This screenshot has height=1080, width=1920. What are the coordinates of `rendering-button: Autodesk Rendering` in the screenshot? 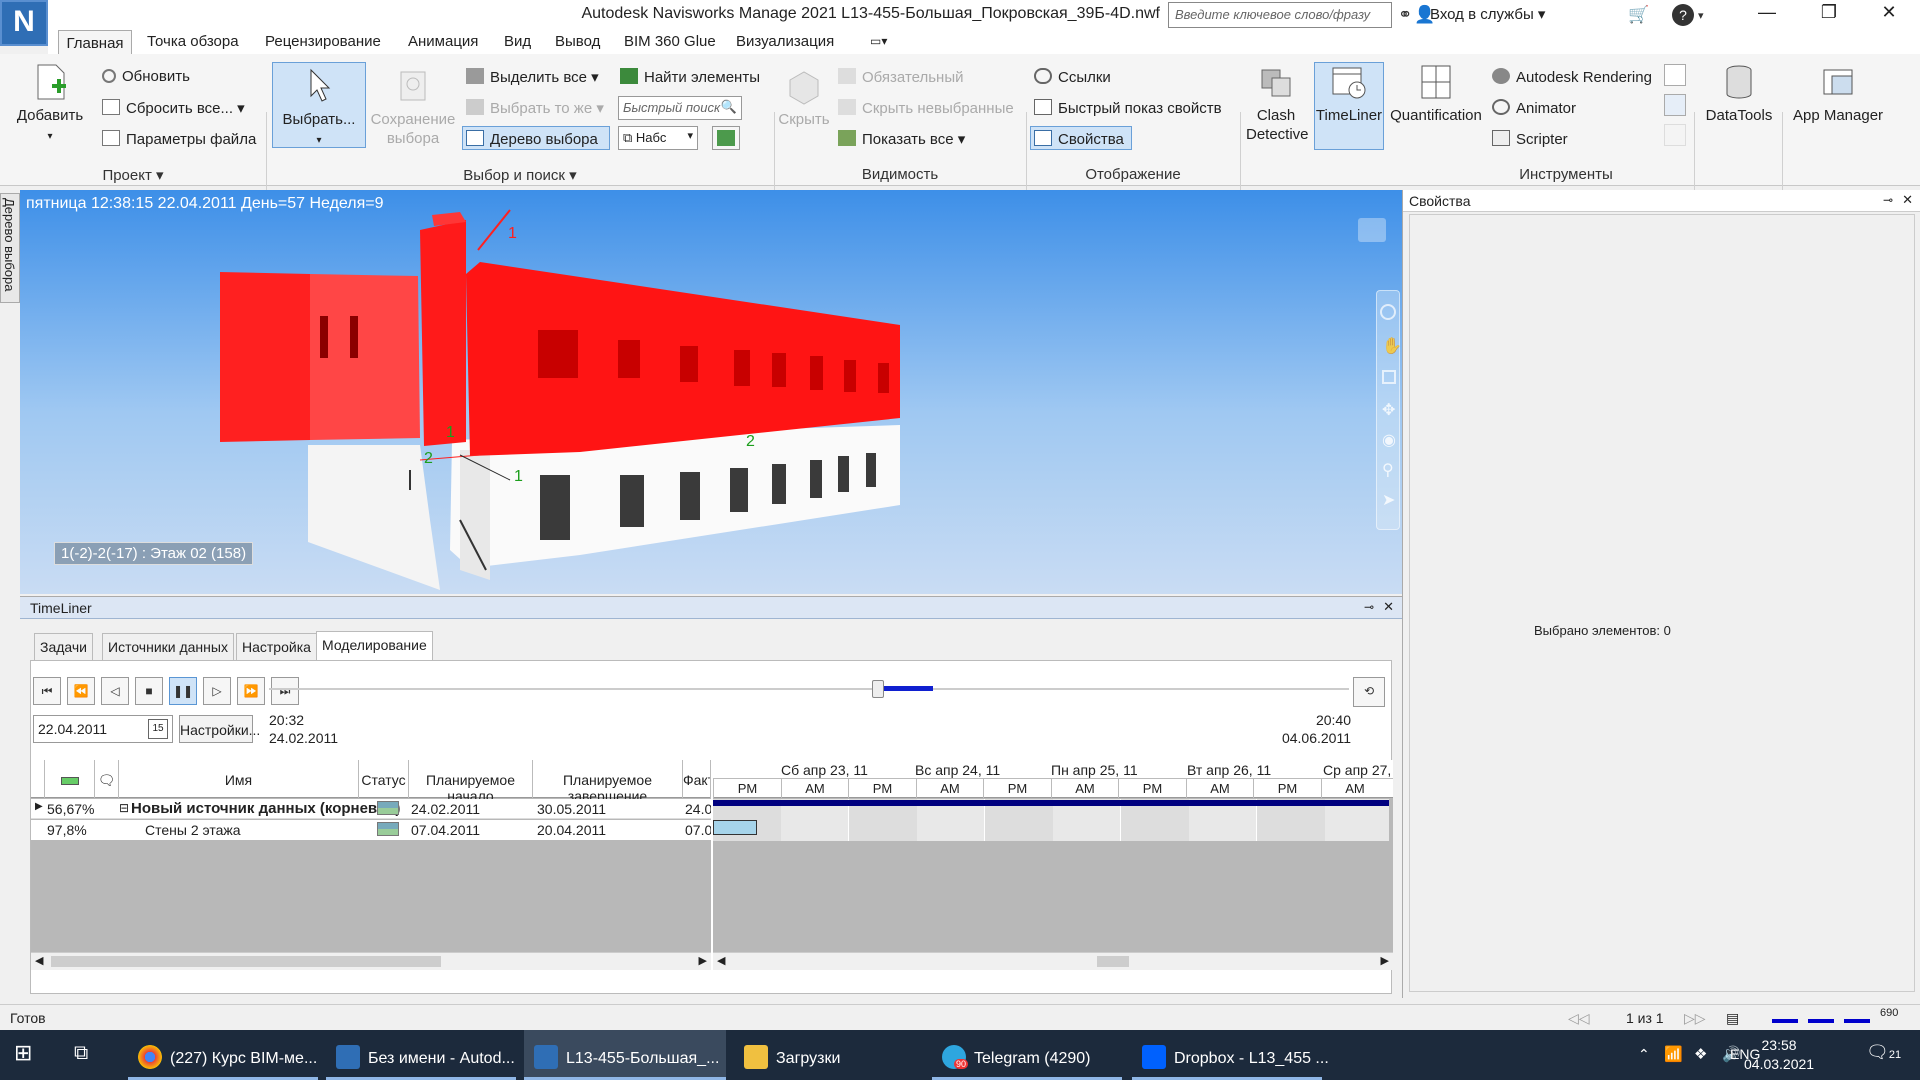 It's located at (1572, 77).